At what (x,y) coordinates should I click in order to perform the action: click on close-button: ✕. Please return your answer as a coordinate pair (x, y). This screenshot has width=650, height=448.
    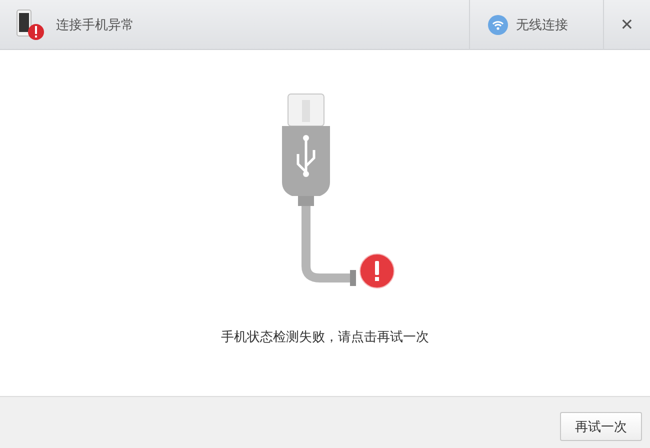
    Looking at the image, I should click on (627, 25).